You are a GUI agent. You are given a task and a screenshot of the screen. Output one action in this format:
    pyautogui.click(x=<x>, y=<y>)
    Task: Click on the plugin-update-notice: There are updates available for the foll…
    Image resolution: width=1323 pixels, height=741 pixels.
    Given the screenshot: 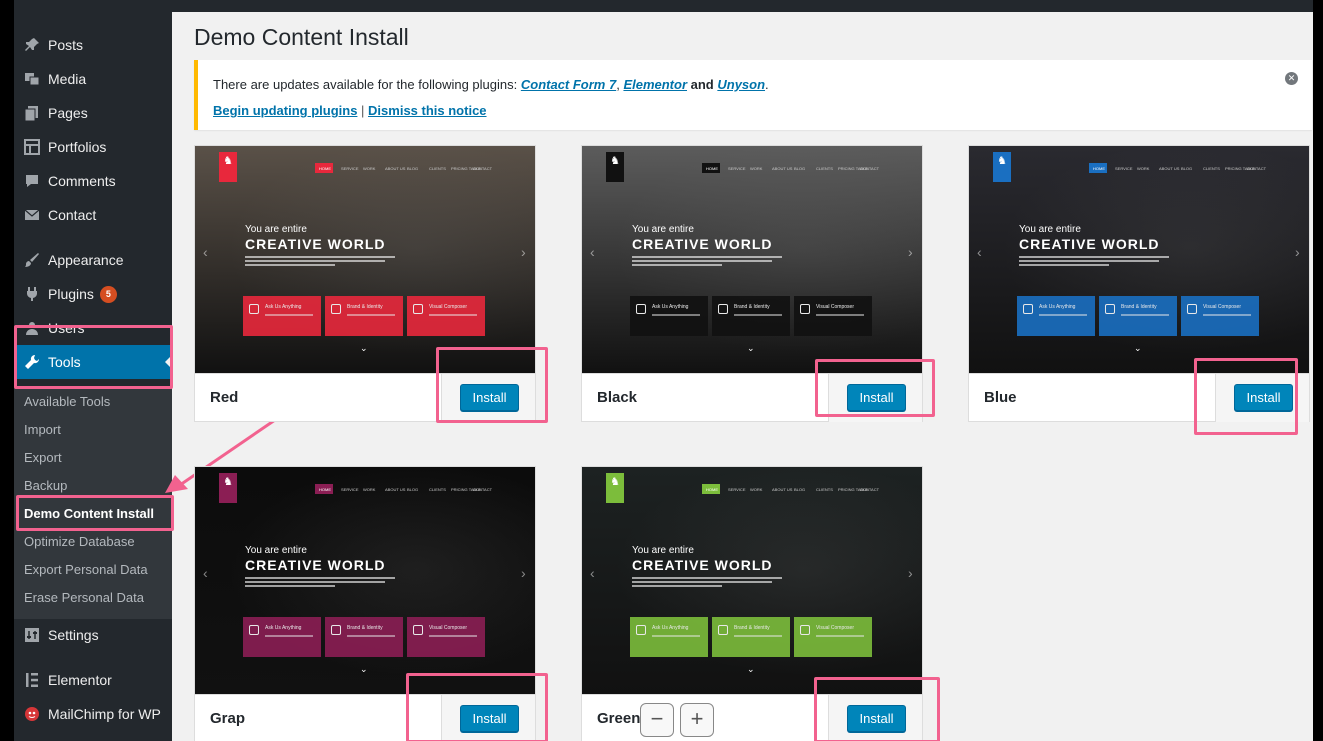 What is the action you would take?
    pyautogui.click(x=753, y=95)
    